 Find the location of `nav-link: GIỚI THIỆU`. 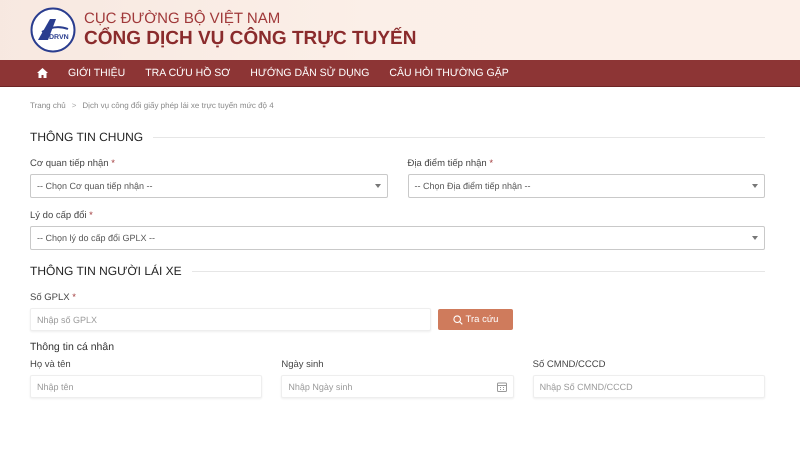

nav-link: GIỚI THIỆU is located at coordinates (97, 73).